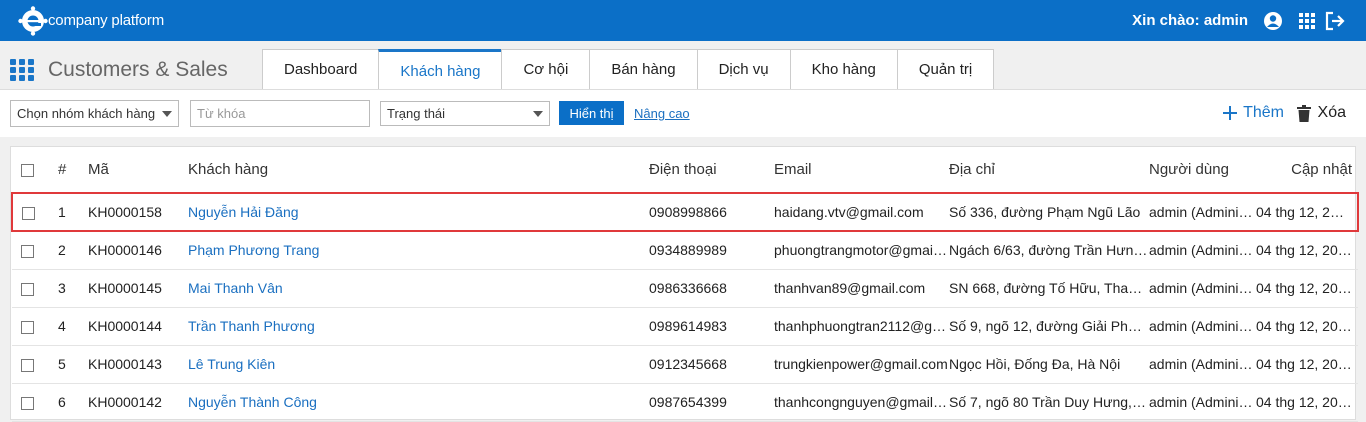  I want to click on customer-code: KH0000142, so click(138, 402).